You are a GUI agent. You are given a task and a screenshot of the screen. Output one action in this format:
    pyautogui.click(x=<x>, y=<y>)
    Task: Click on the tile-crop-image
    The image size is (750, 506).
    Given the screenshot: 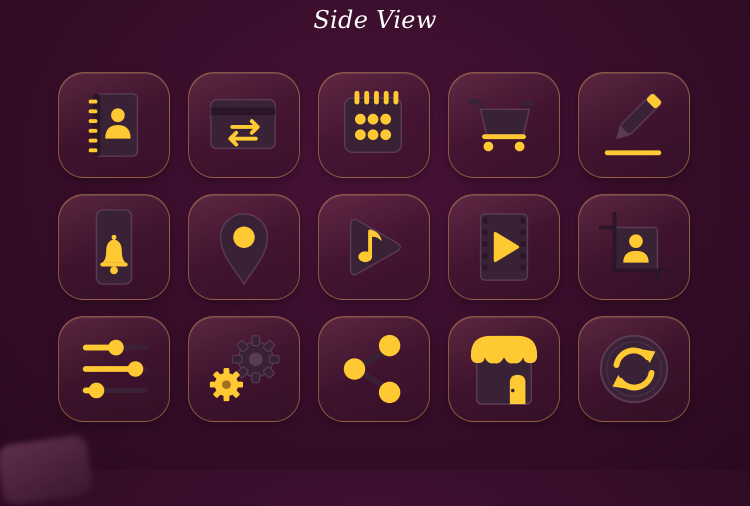 What is the action you would take?
    pyautogui.click(x=634, y=247)
    